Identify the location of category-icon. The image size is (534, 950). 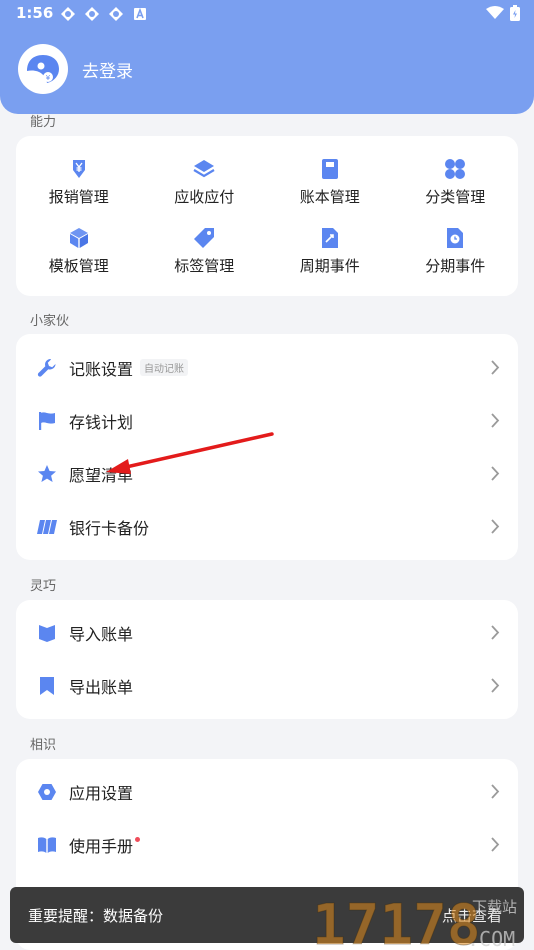
(455, 169).